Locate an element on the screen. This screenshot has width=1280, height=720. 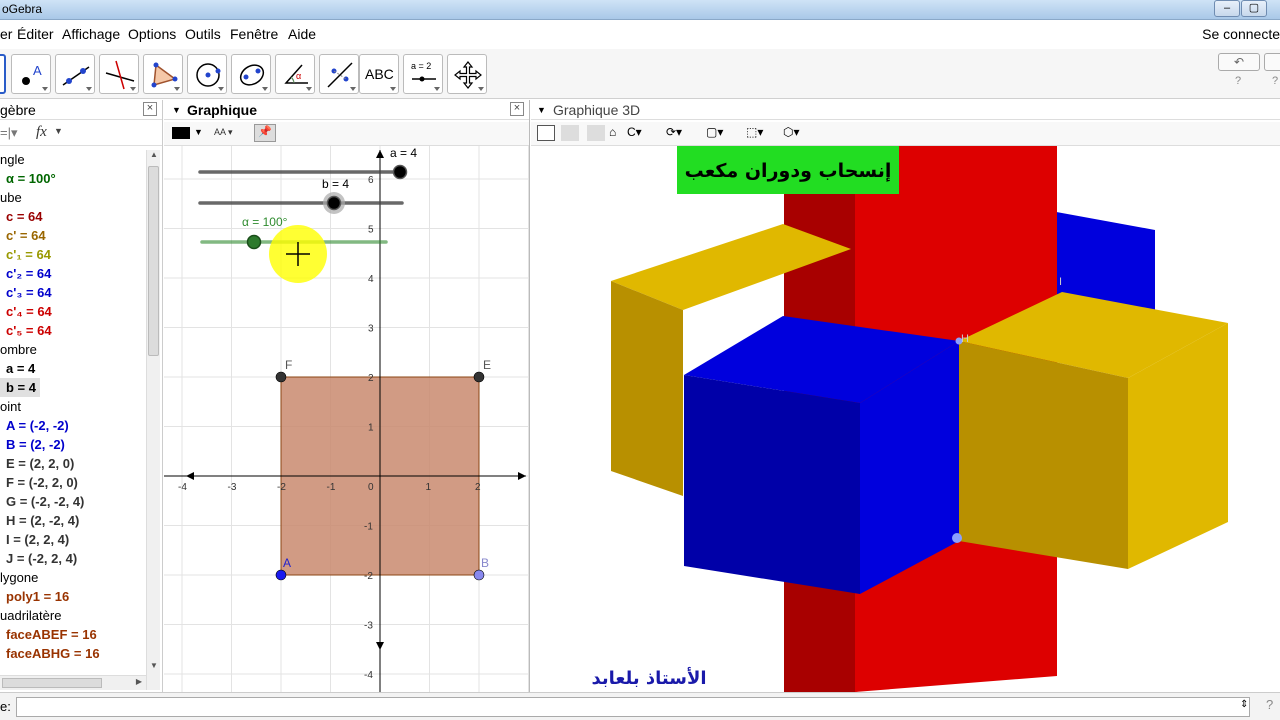
line-tool is located at coordinates (75, 74).